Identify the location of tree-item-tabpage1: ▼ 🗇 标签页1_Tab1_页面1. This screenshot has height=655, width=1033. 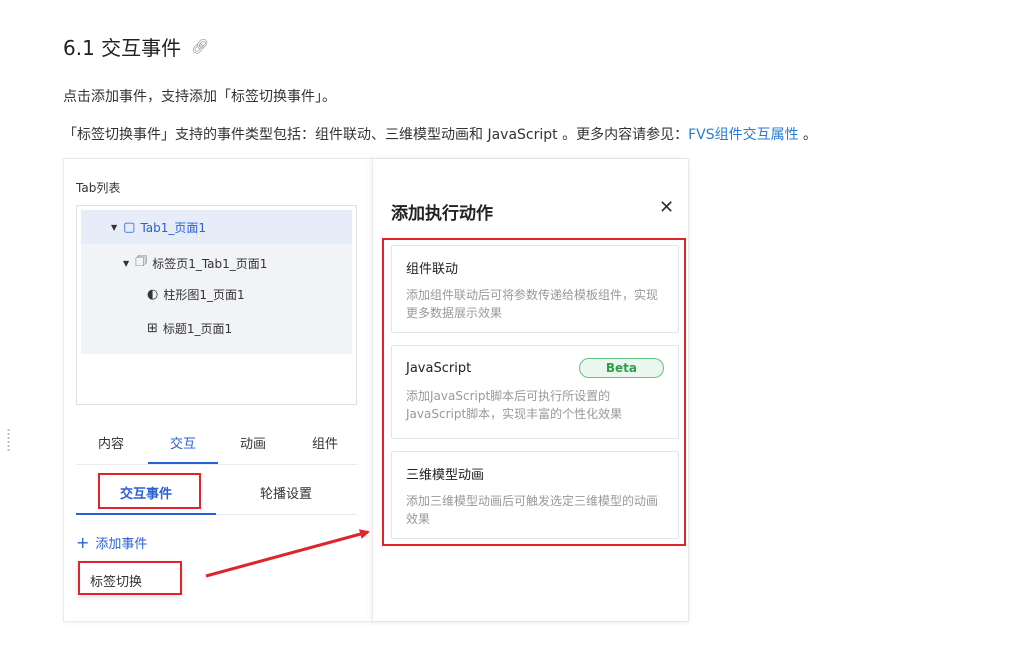
(195, 263).